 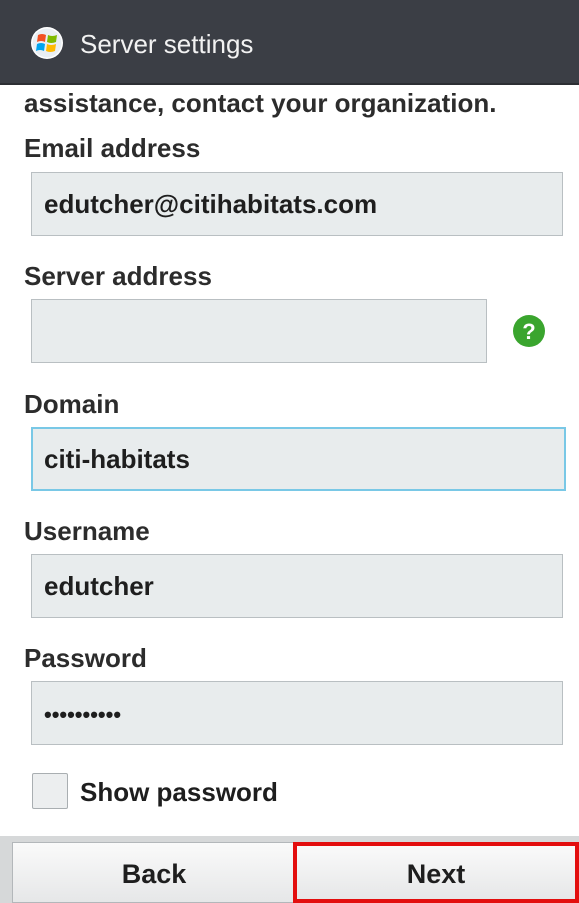 What do you see at coordinates (50, 791) in the screenshot?
I see `show-password-checkbox` at bounding box center [50, 791].